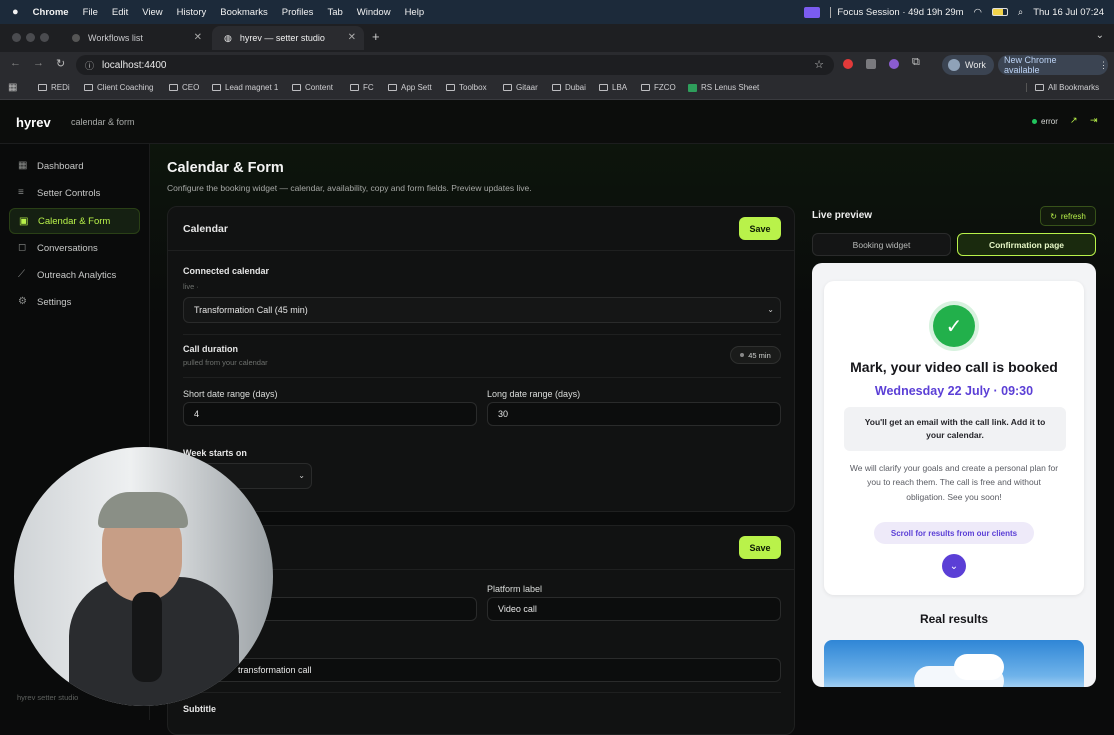 The width and height of the screenshot is (1114, 735). Describe the element at coordinates (184, 87) in the screenshot. I see `bookmark-item: CEO` at that location.